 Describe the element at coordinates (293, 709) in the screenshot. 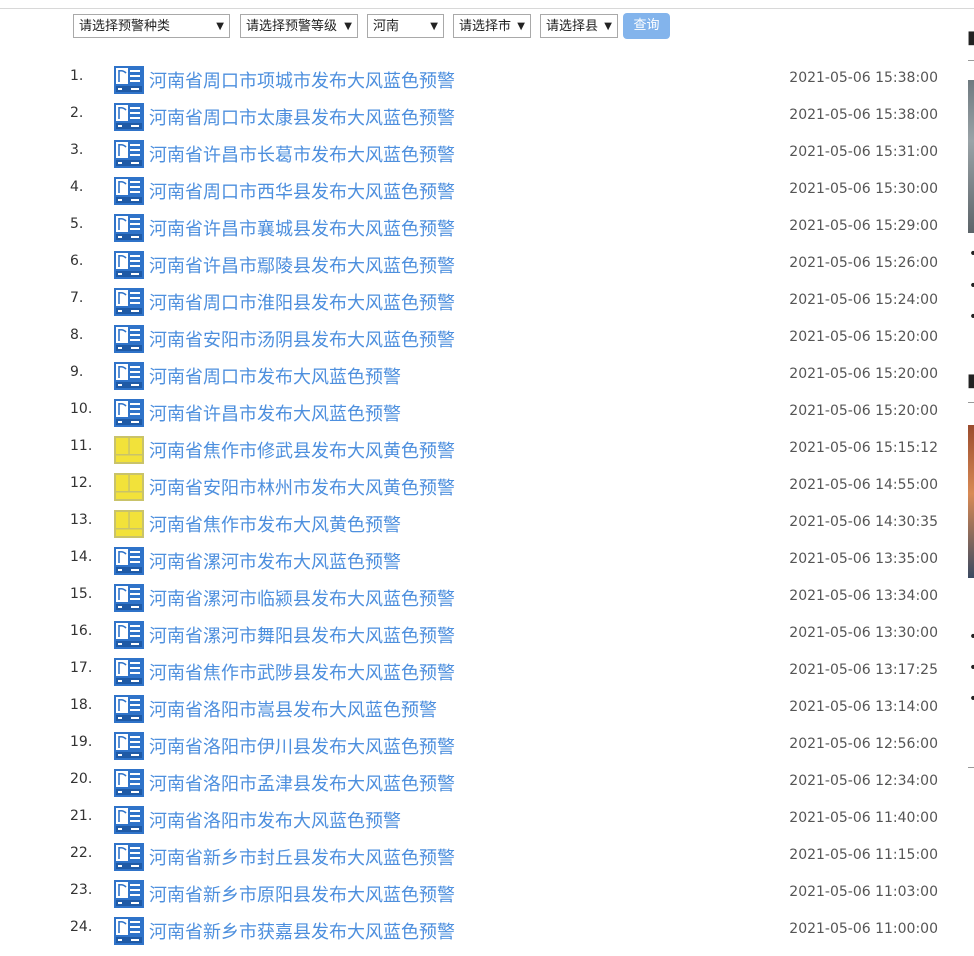

I see `alert-title-link: 河南省洛阳市嵩县发布大风蓝色预警` at that location.